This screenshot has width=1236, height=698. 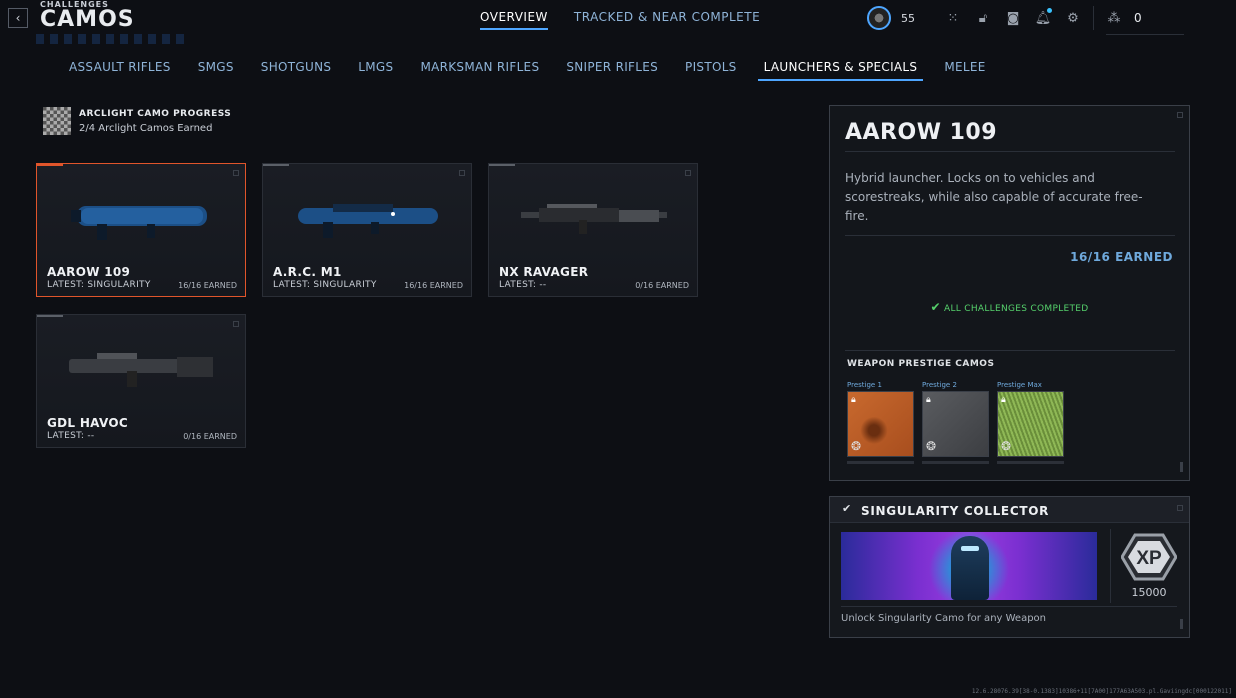 I want to click on tab-assault-rifles: ASSAULT RIFLES, so click(x=120, y=70).